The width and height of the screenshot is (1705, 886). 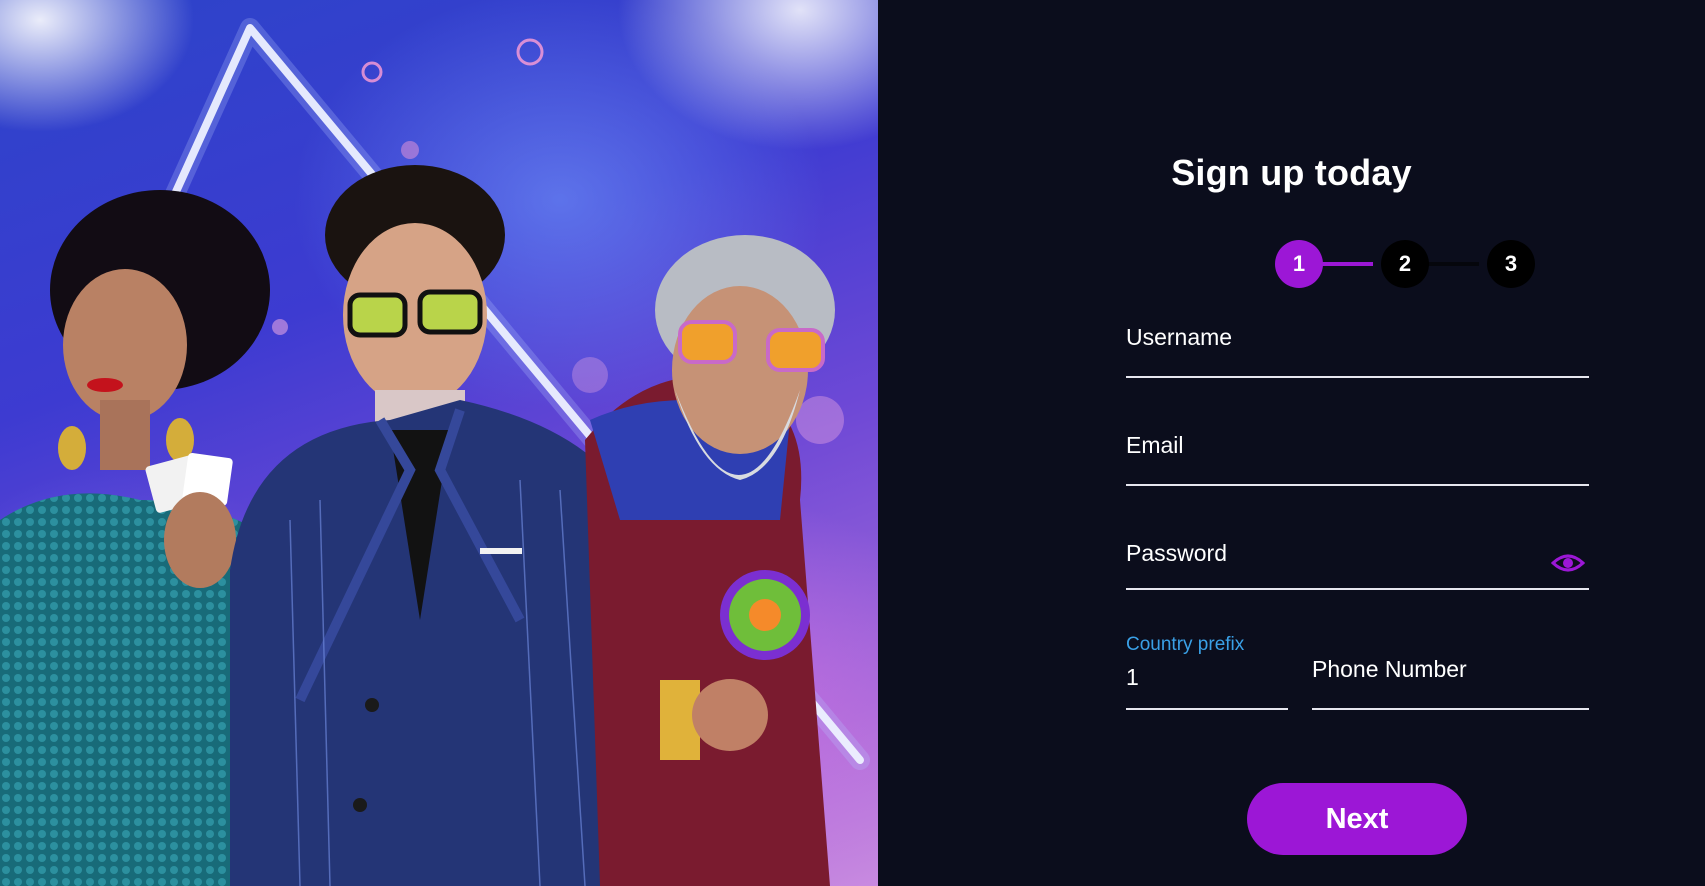 What do you see at coordinates (710, 560) in the screenshot?
I see `character-bearded-man` at bounding box center [710, 560].